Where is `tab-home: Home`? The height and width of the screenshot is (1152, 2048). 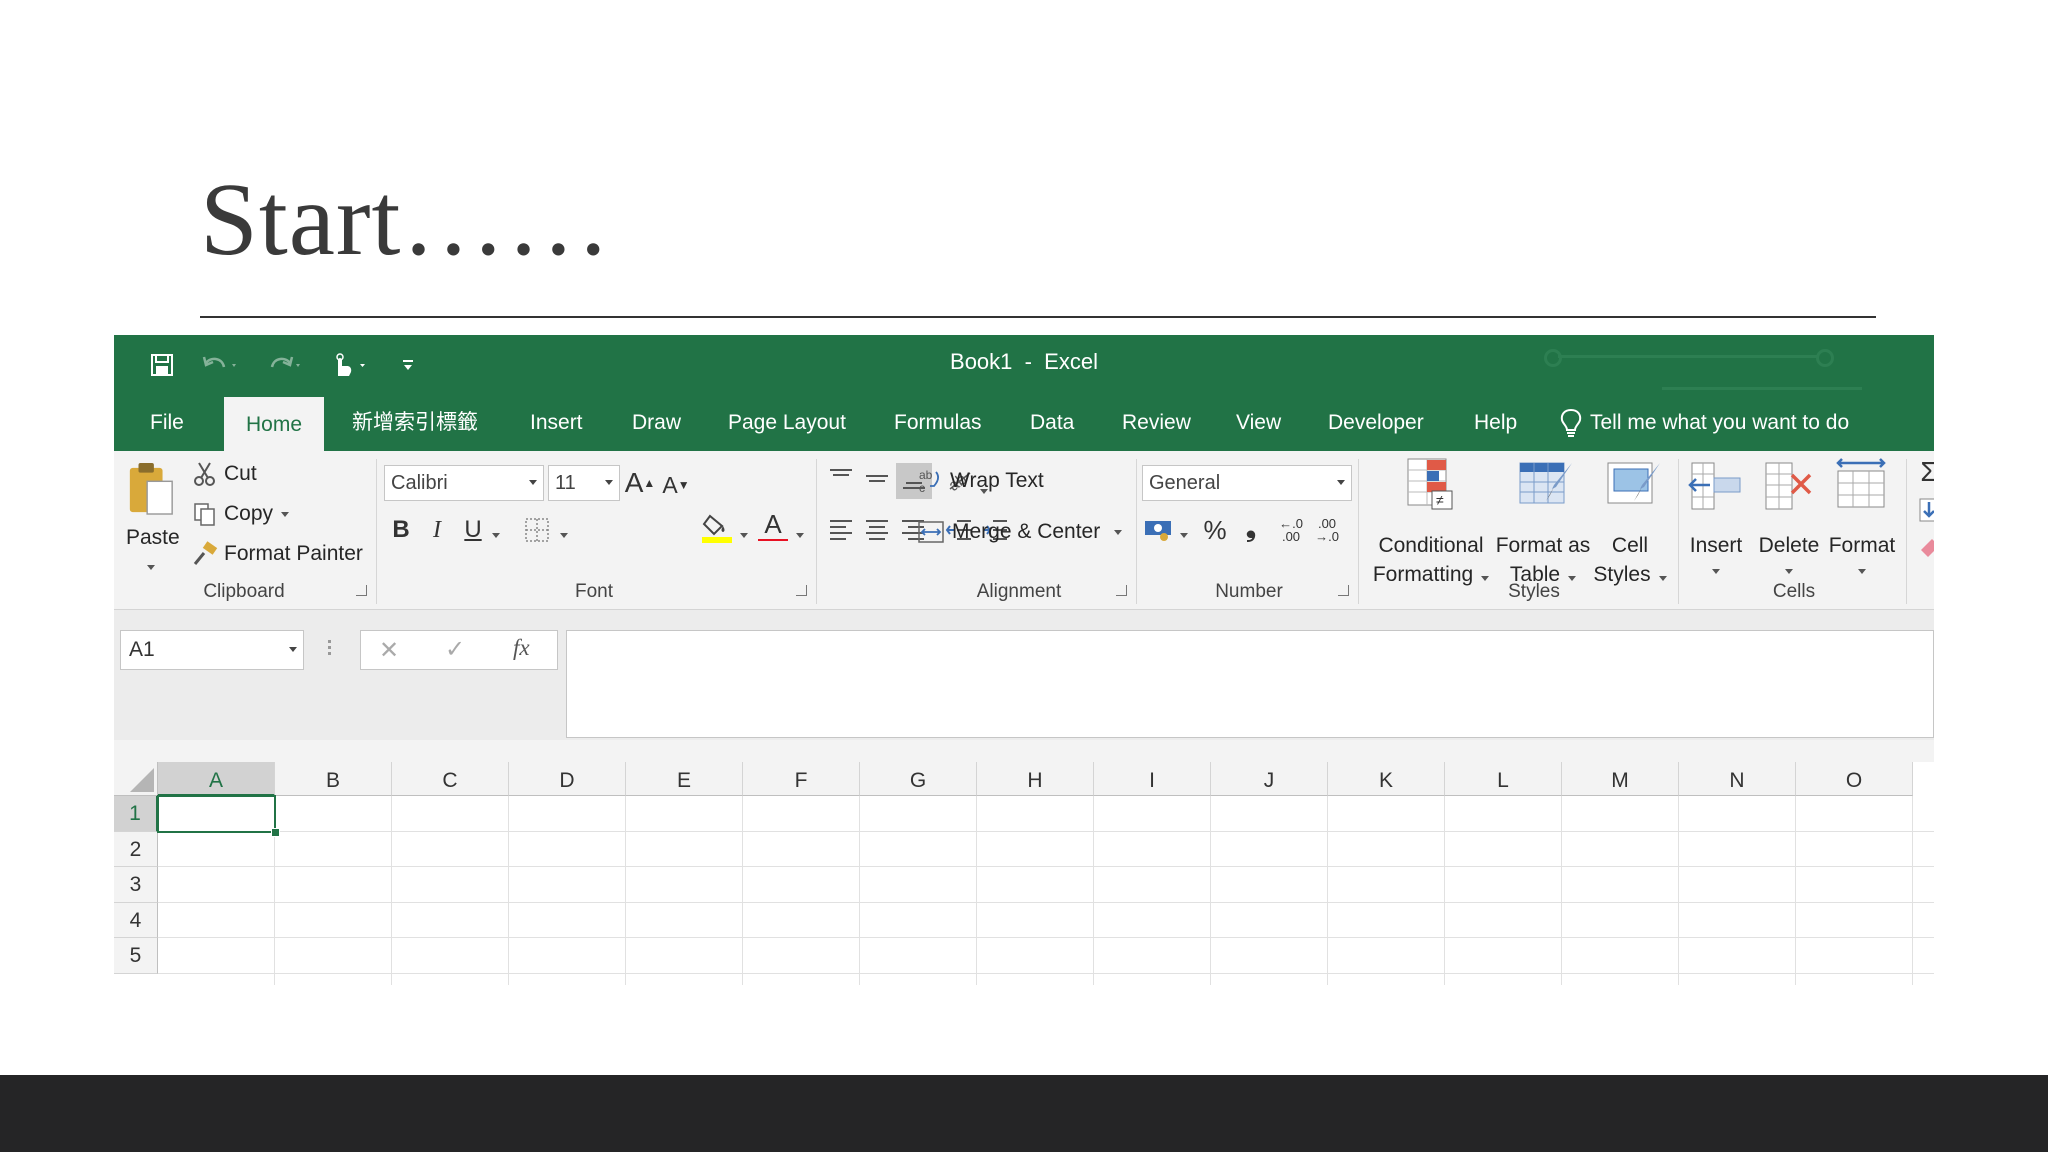 tab-home: Home is located at coordinates (274, 424).